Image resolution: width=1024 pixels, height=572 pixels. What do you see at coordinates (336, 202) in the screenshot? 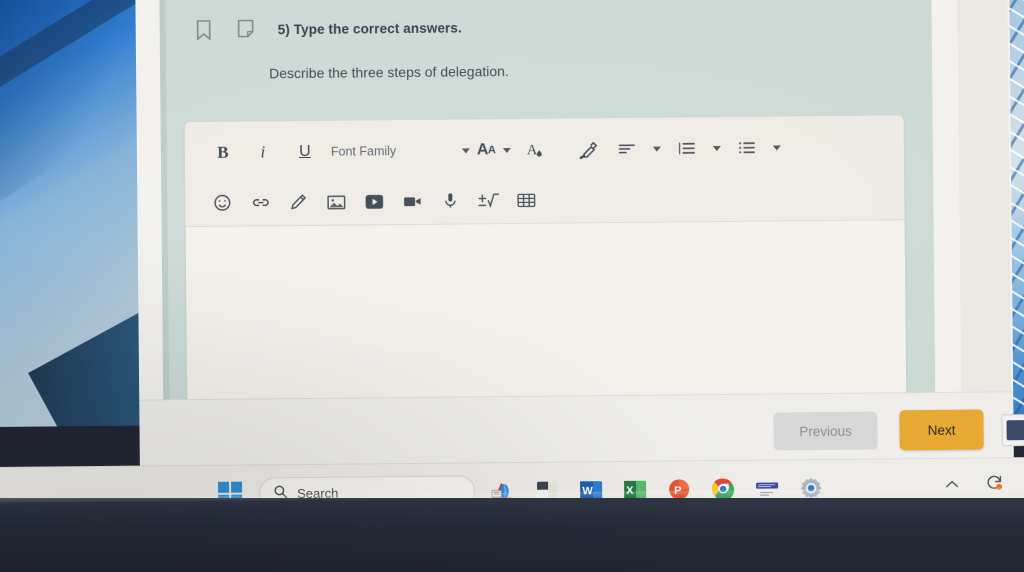
I see `image-icon` at bounding box center [336, 202].